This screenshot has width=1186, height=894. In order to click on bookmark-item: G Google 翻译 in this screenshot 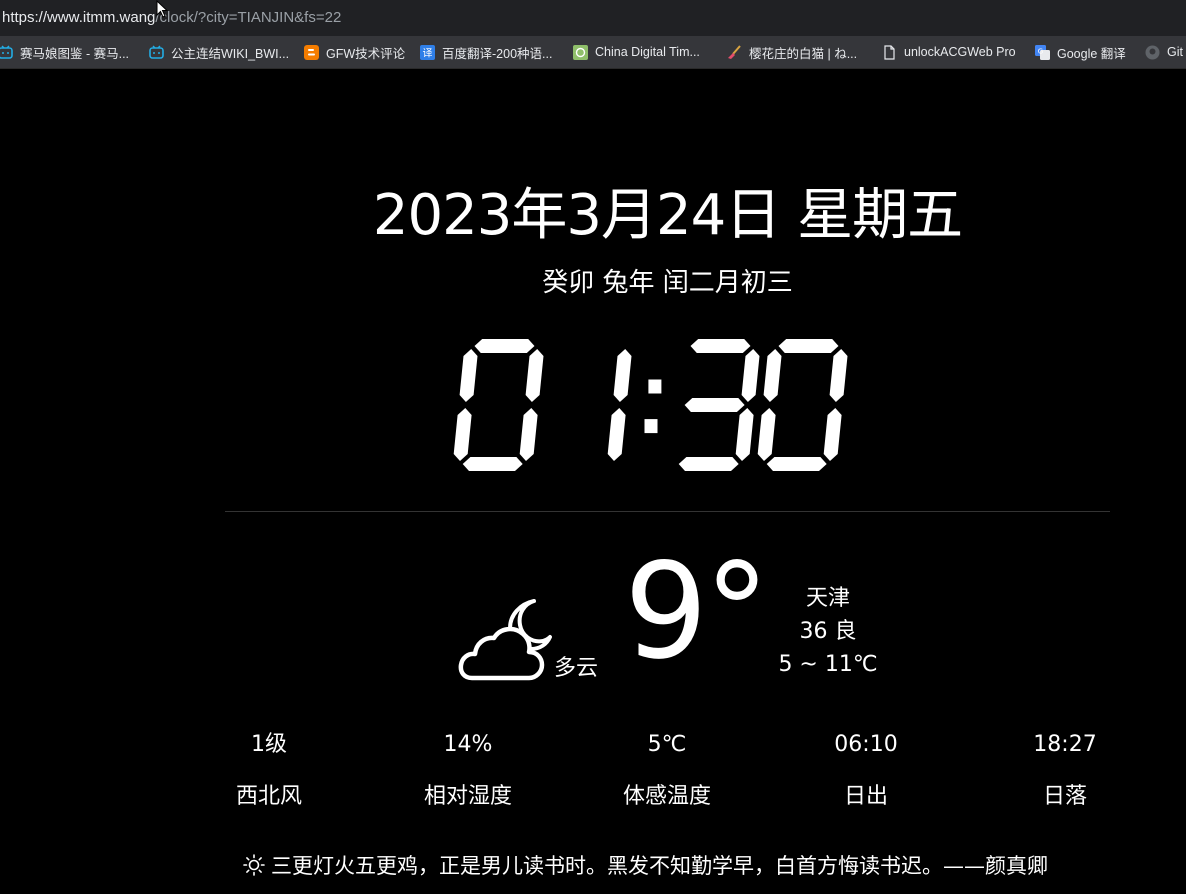, I will do `click(1080, 52)`.